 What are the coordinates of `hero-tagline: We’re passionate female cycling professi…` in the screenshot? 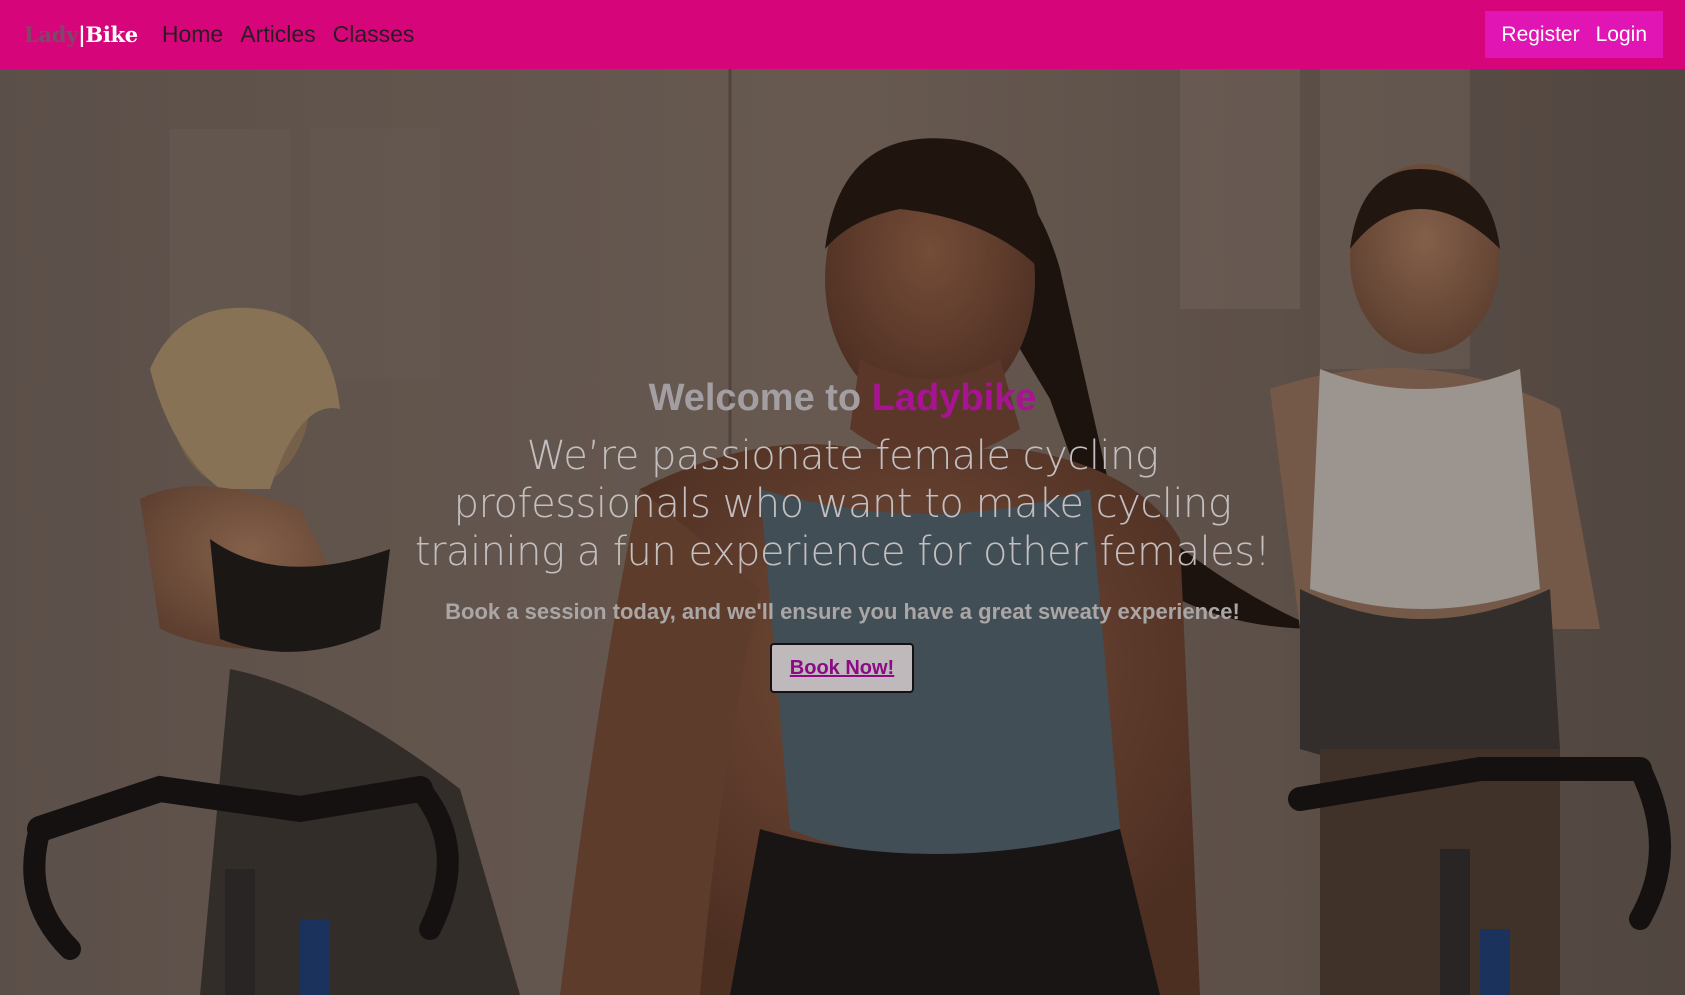 It's located at (842, 504).